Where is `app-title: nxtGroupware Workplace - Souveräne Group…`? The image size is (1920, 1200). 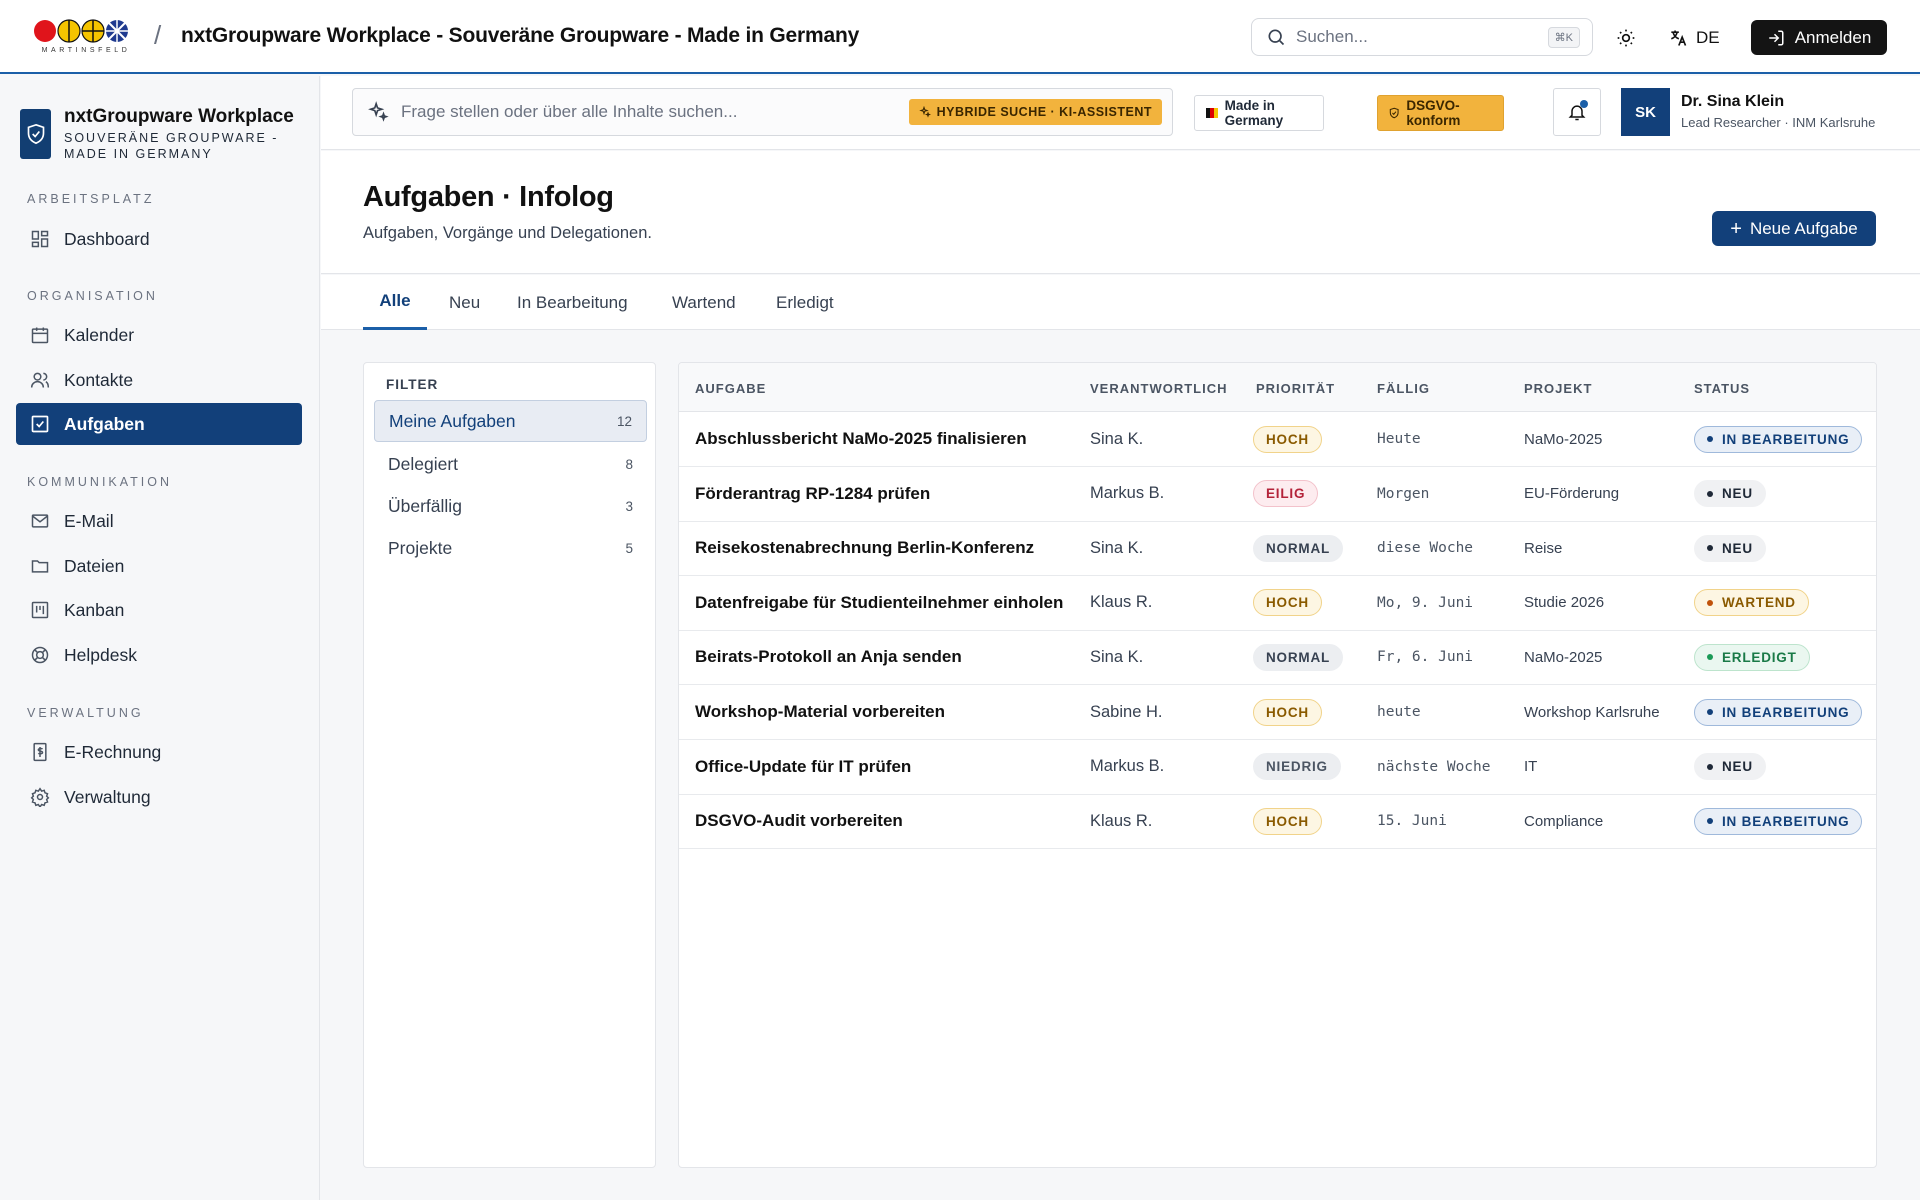 app-title: nxtGroupware Workplace - Souveräne Group… is located at coordinates (520, 35).